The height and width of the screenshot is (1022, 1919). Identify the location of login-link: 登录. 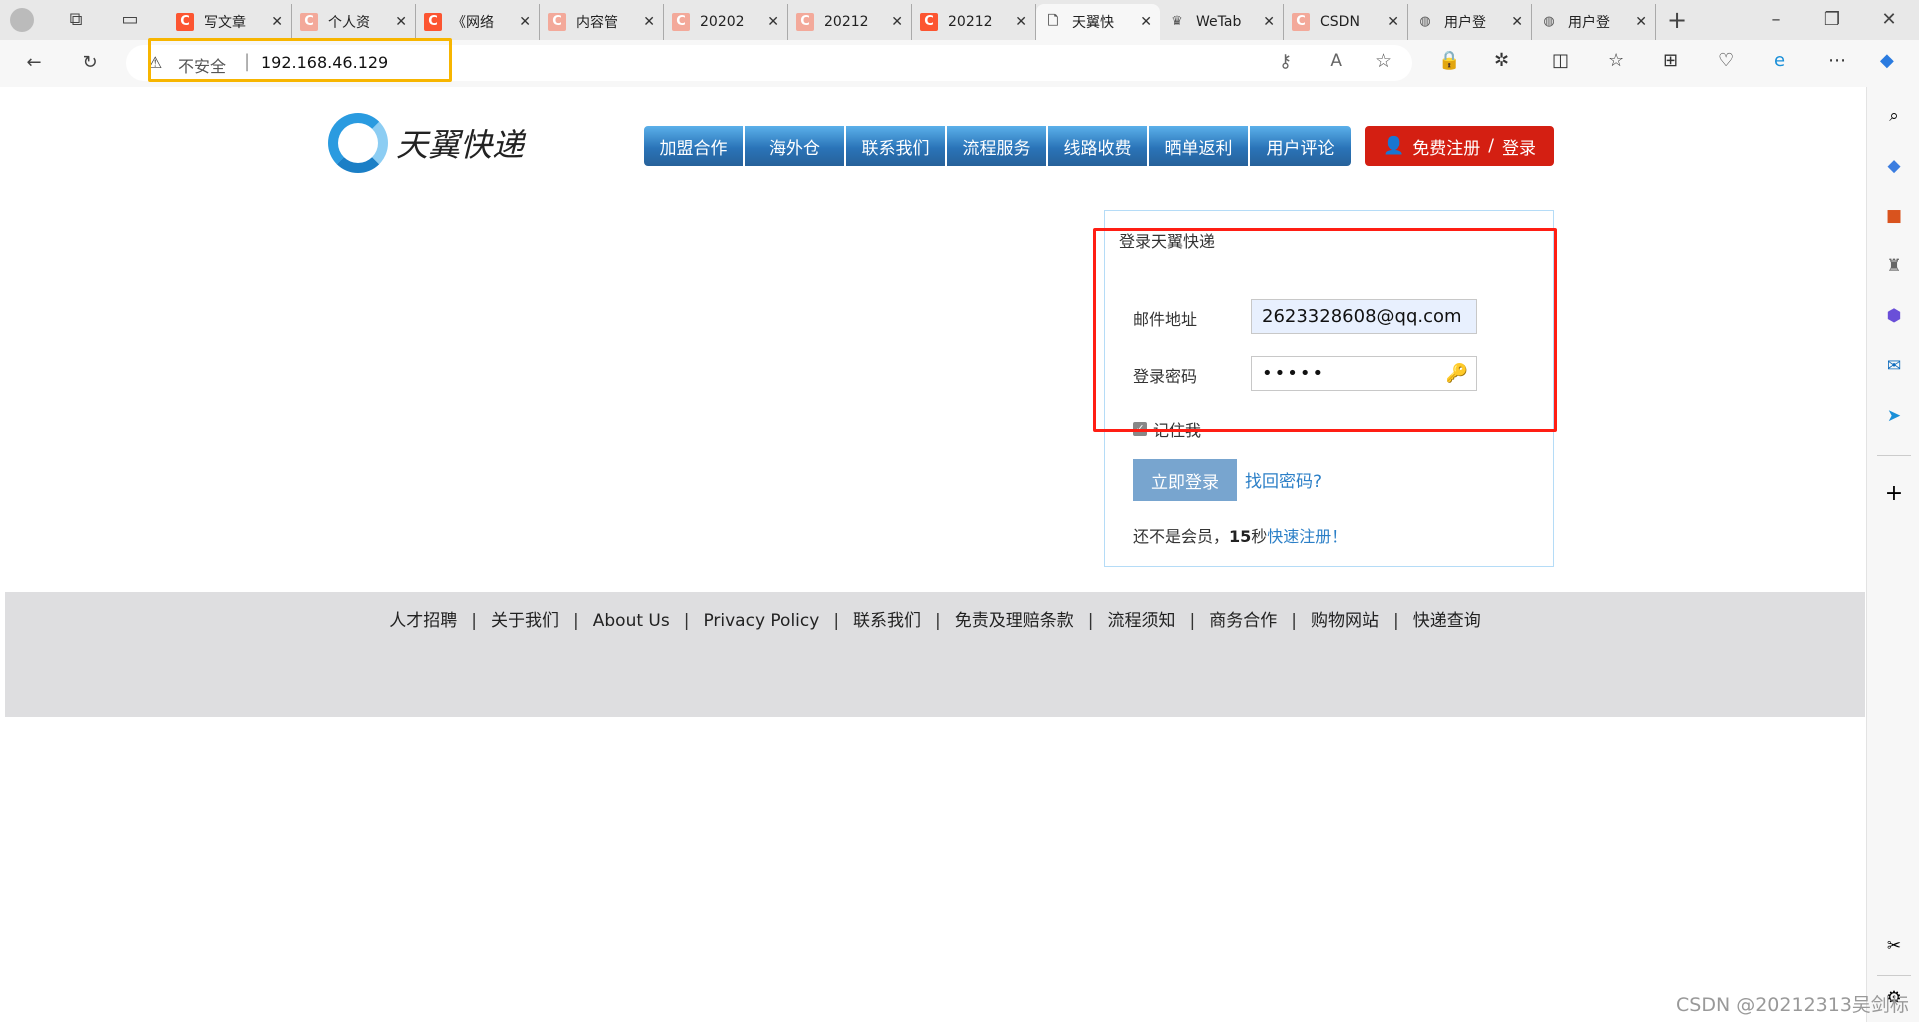
(1519, 146).